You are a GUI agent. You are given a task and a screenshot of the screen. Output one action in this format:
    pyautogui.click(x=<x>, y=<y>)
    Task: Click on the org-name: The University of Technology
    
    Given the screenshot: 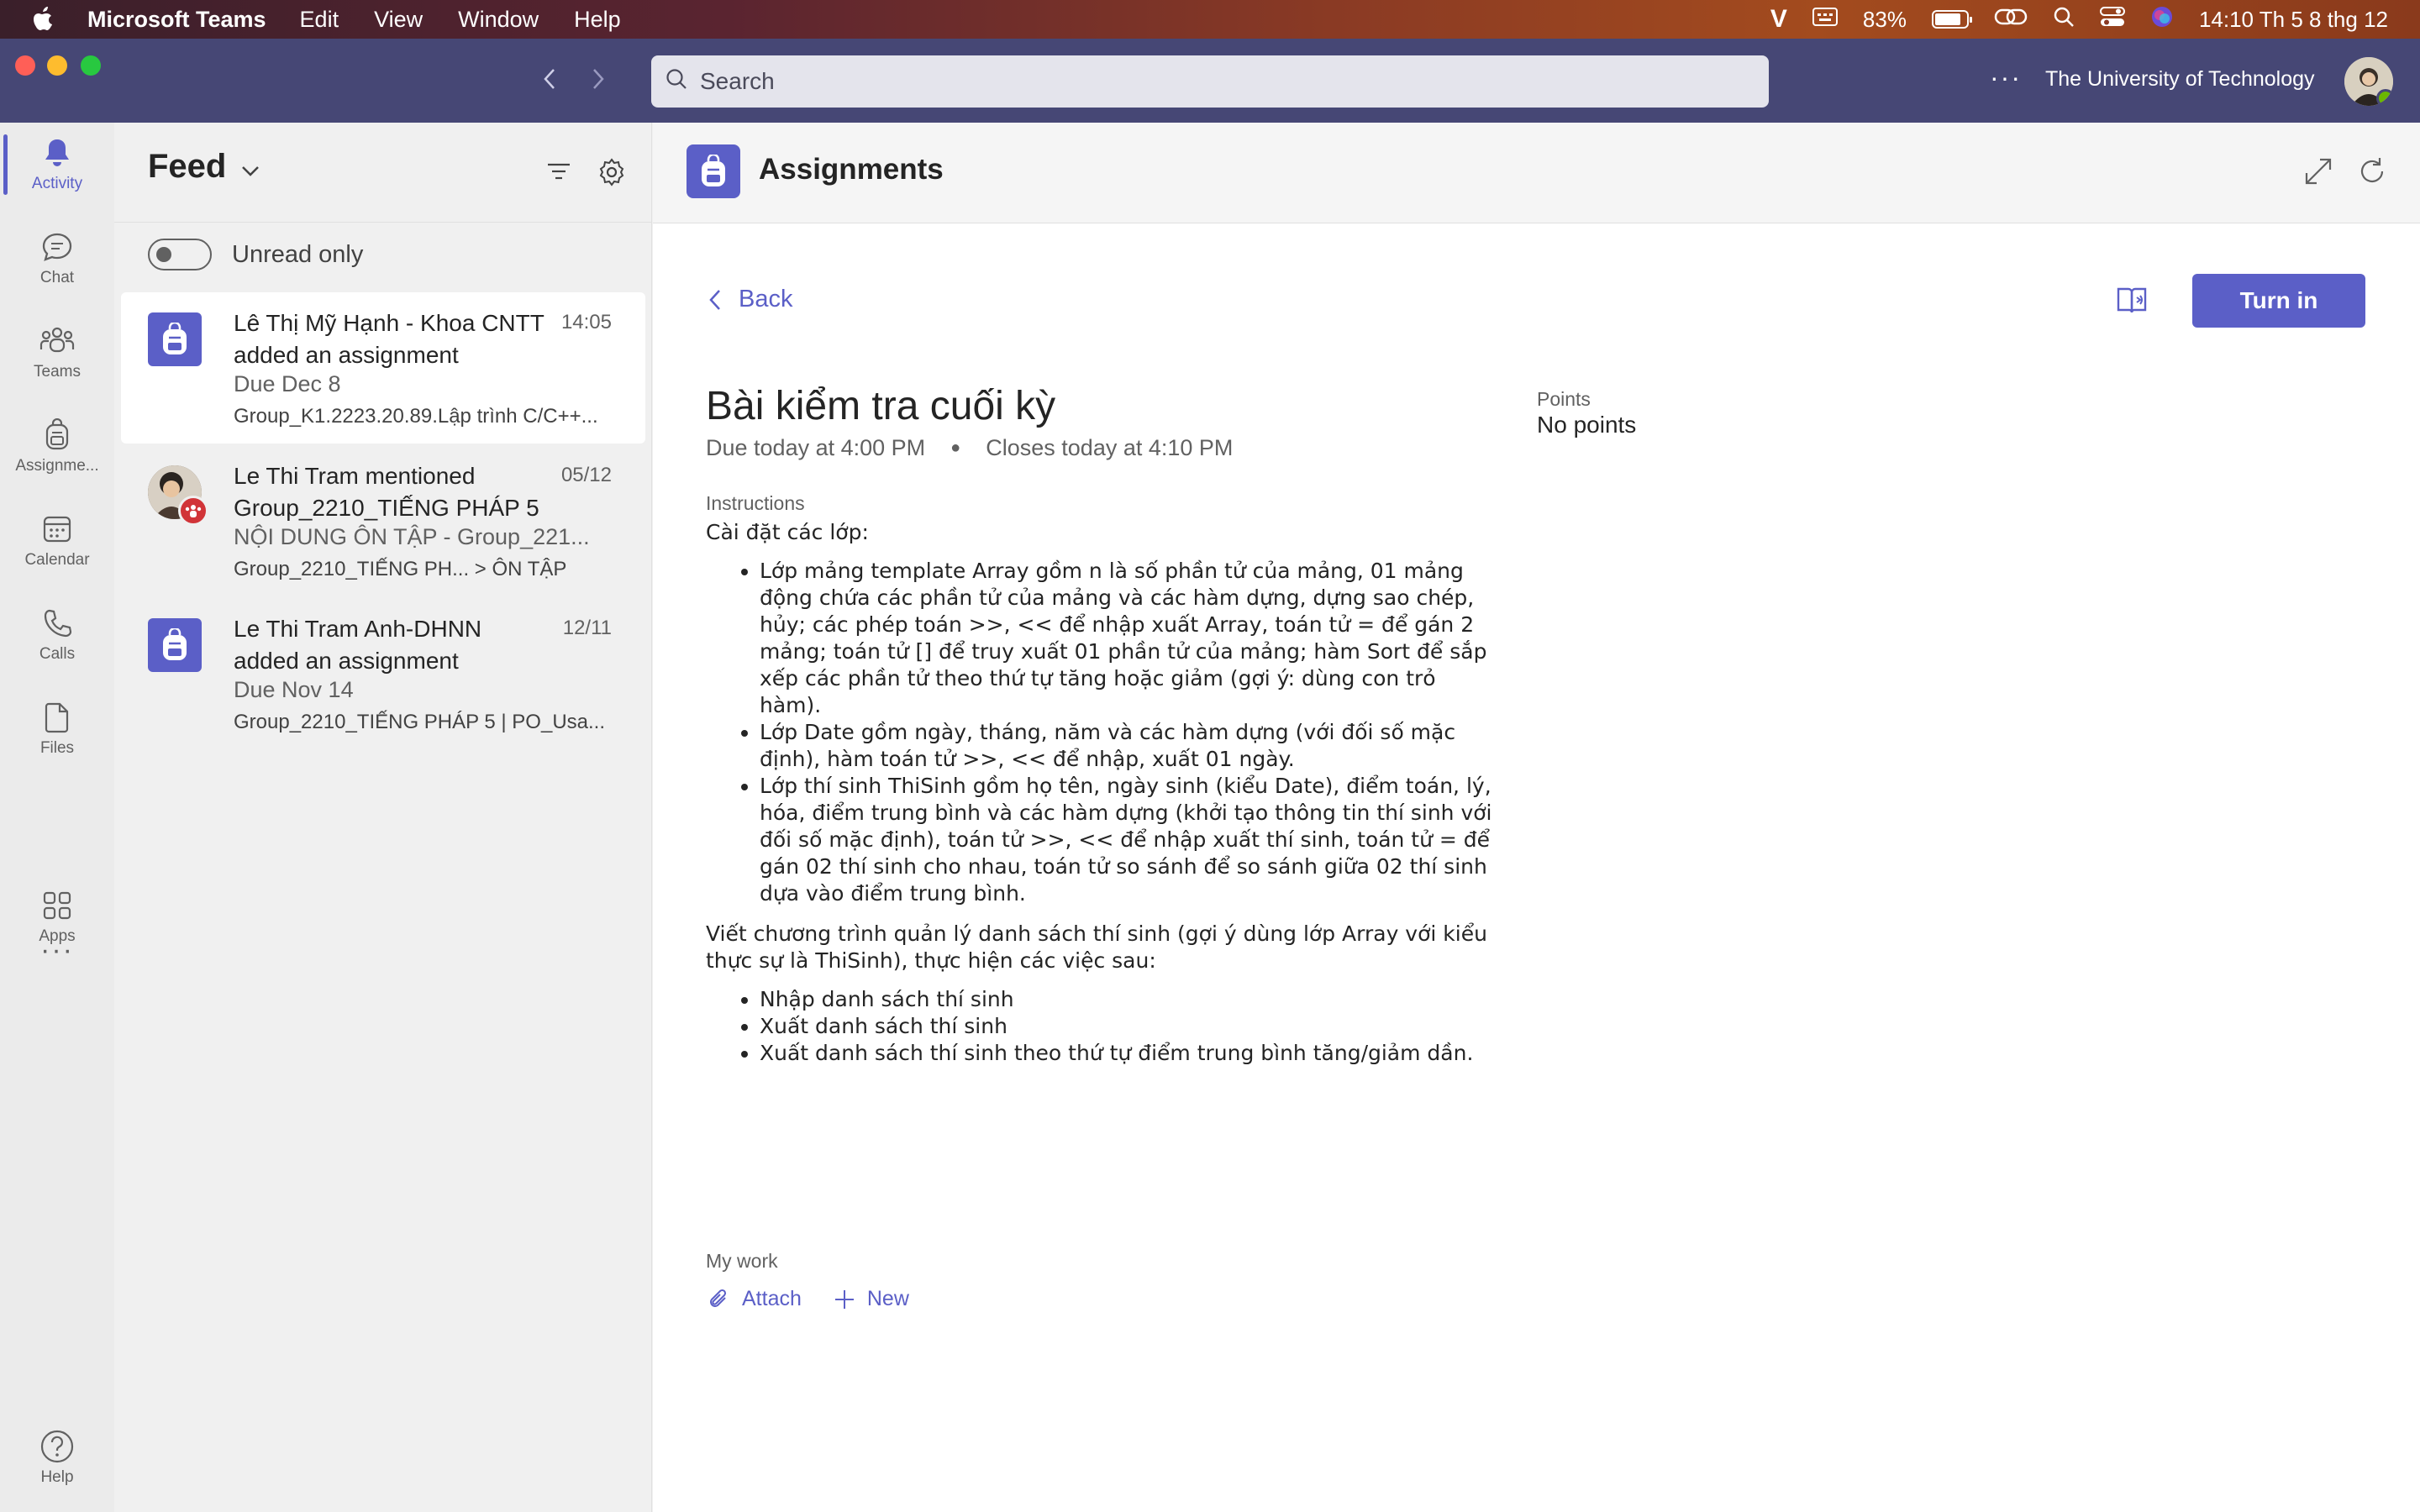 What is the action you would take?
    pyautogui.click(x=2180, y=79)
    